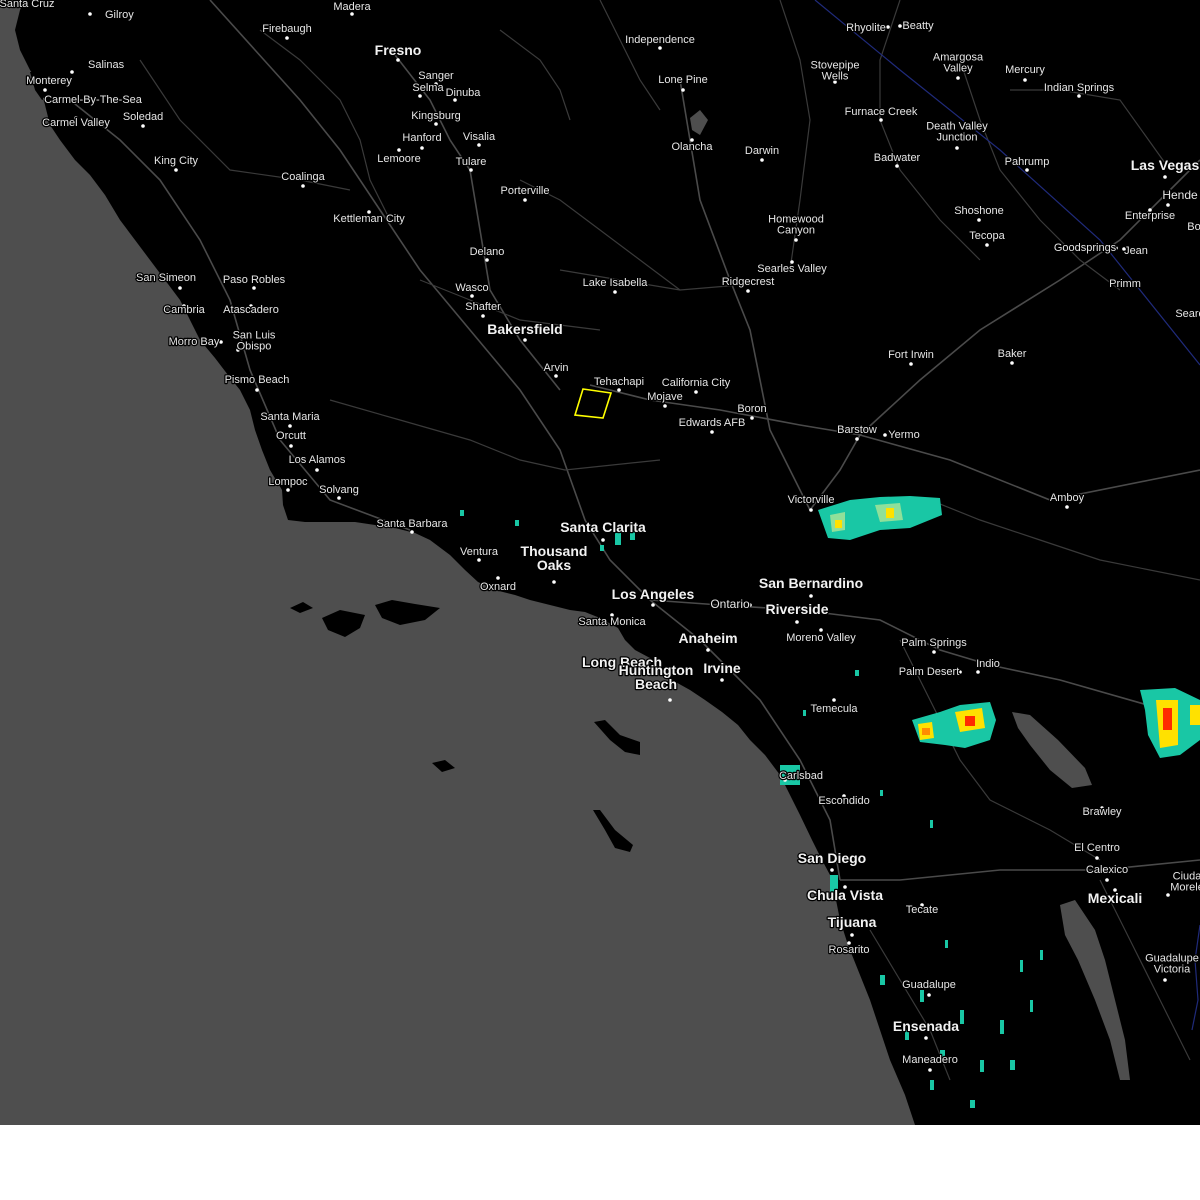 This screenshot has height=1200, width=1200. Describe the element at coordinates (811, 596) in the screenshot. I see `place-dot-san-bernardino` at that location.